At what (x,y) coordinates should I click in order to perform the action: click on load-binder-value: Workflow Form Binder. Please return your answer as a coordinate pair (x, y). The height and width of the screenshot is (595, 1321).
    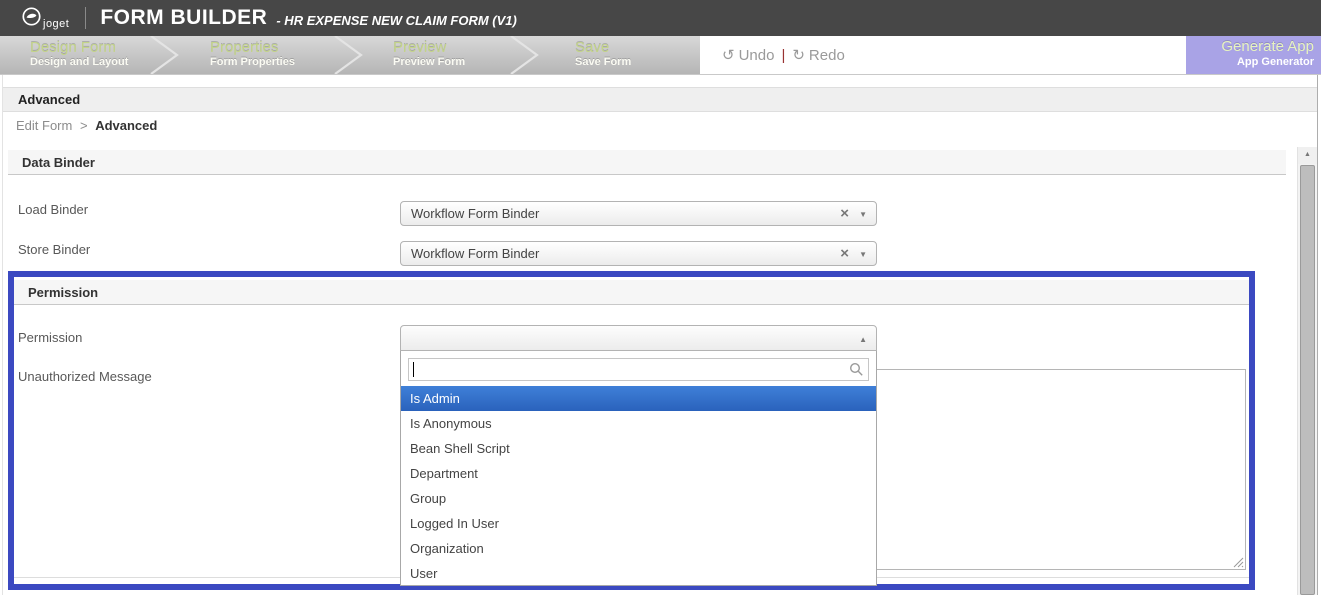
    Looking at the image, I should click on (475, 213).